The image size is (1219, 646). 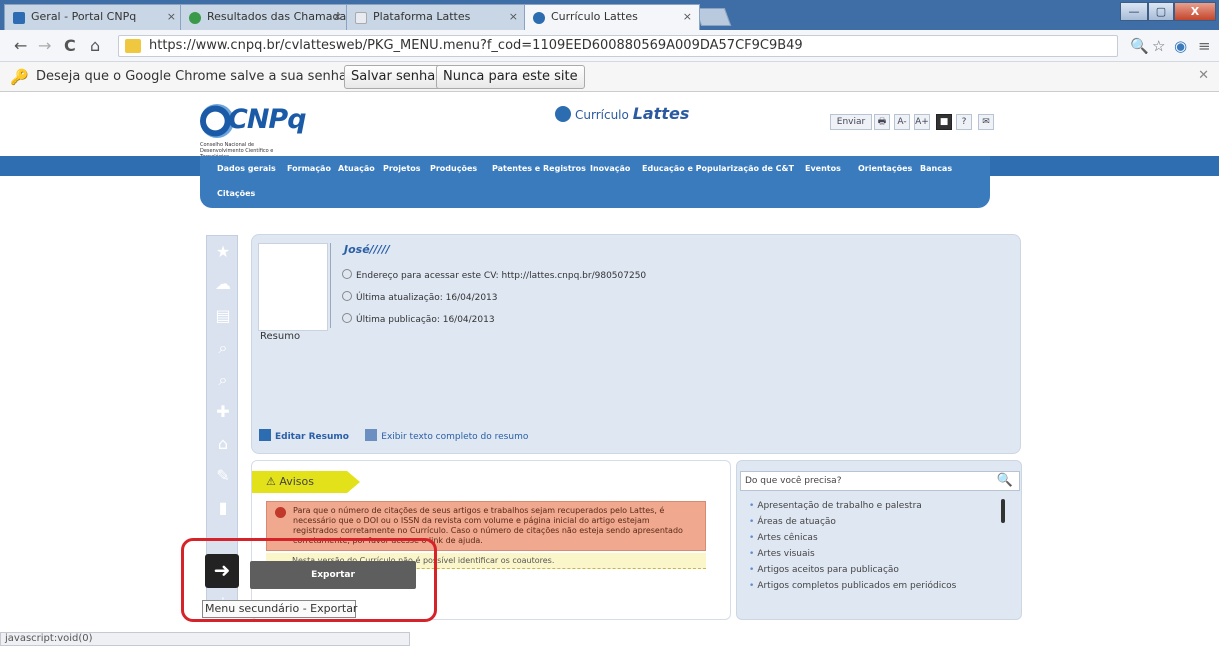 I want to click on tab-curriculo-lattes: Currículo Lattes ×, so click(x=612, y=17).